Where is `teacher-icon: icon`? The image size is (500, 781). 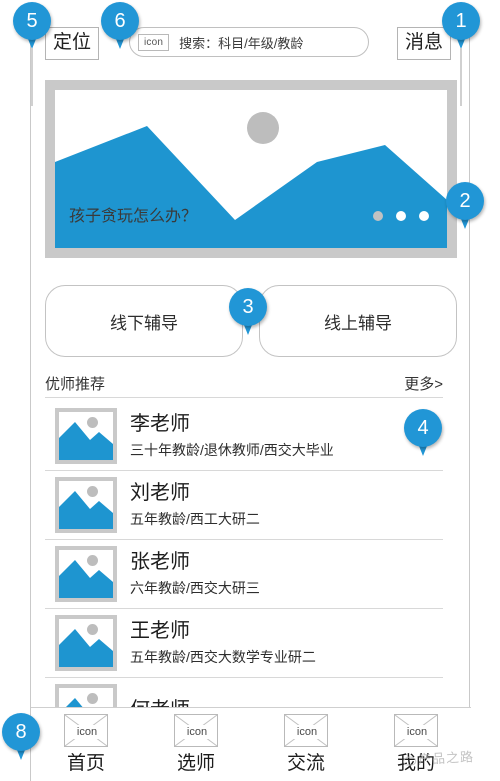 teacher-icon: icon is located at coordinates (196, 730).